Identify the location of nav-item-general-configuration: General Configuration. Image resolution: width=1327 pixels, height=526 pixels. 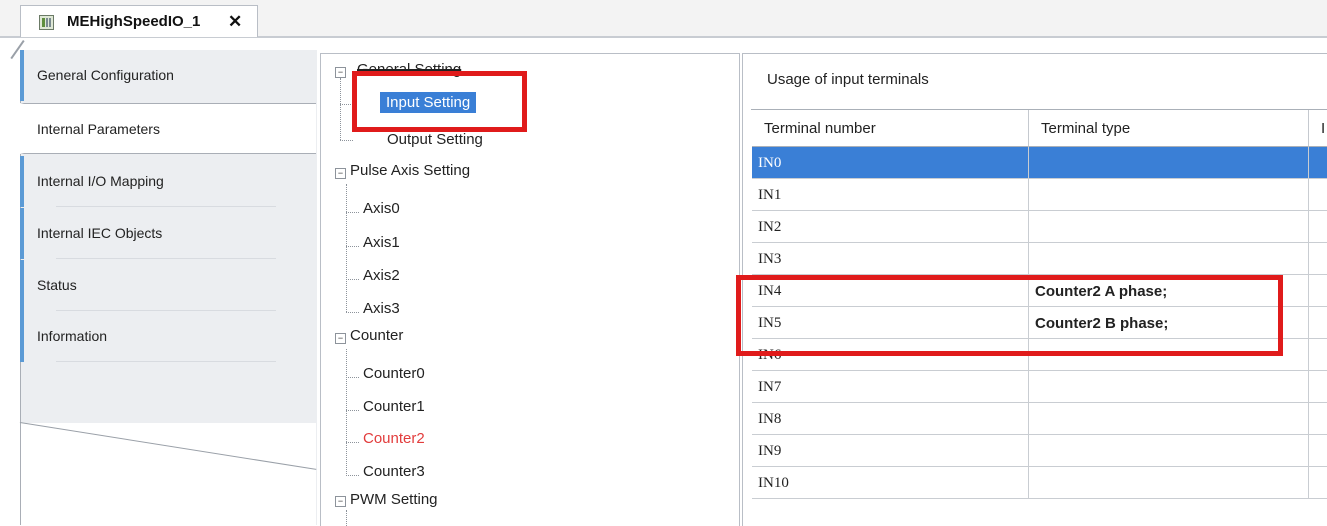
(168, 75).